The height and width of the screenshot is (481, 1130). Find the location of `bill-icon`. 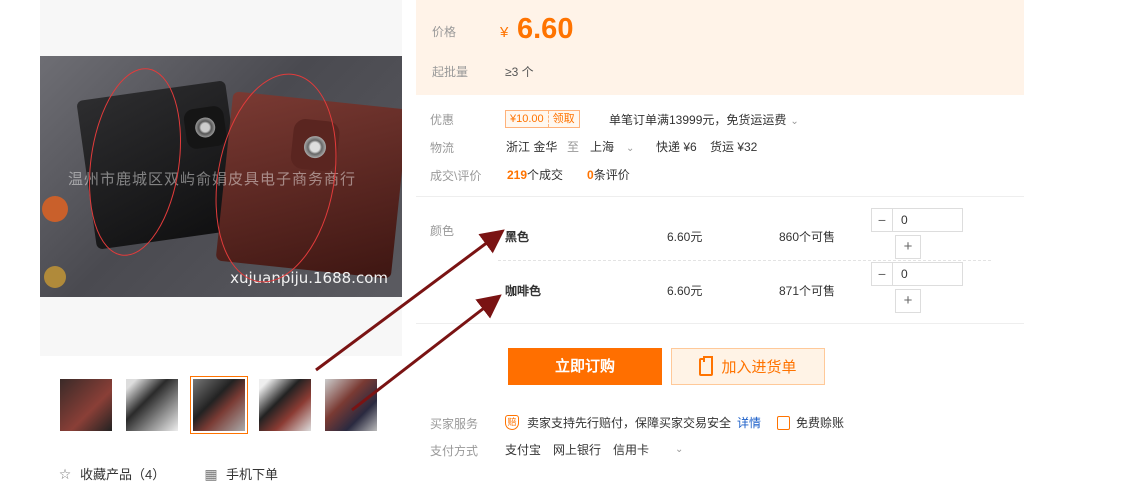

bill-icon is located at coordinates (784, 422).